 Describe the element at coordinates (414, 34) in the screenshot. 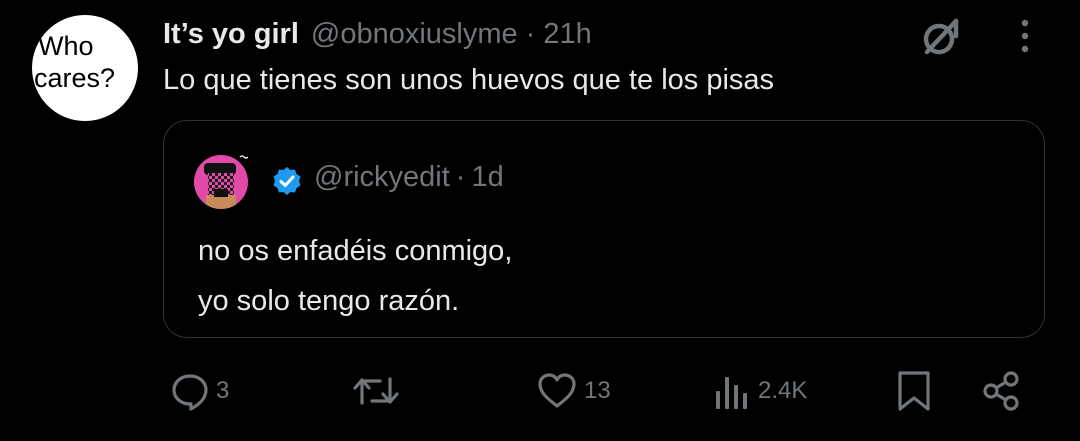

I see `handle: @obnoxiuslyme` at that location.